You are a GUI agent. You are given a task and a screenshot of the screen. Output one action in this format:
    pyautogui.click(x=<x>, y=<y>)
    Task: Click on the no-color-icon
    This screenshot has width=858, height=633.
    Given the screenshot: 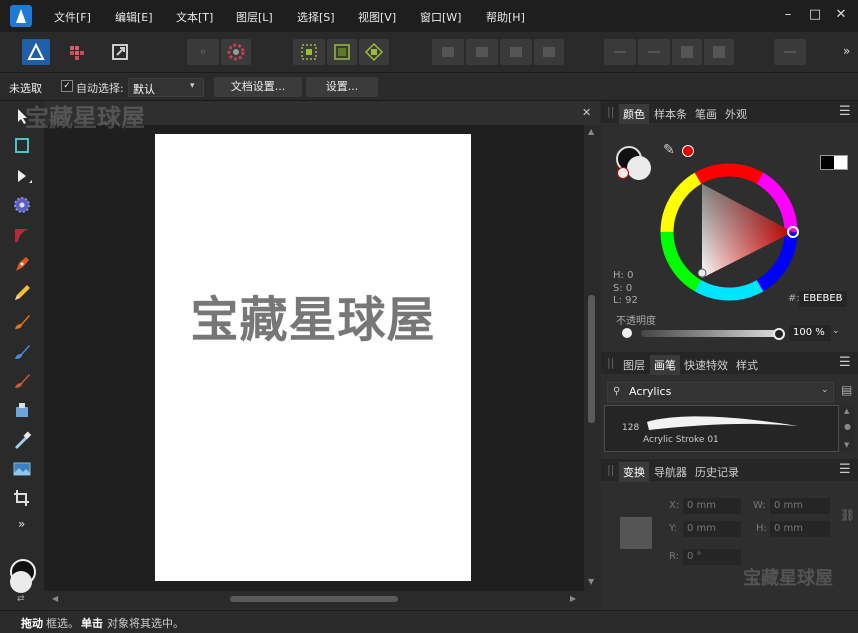 What is the action you would take?
    pyautogui.click(x=623, y=173)
    